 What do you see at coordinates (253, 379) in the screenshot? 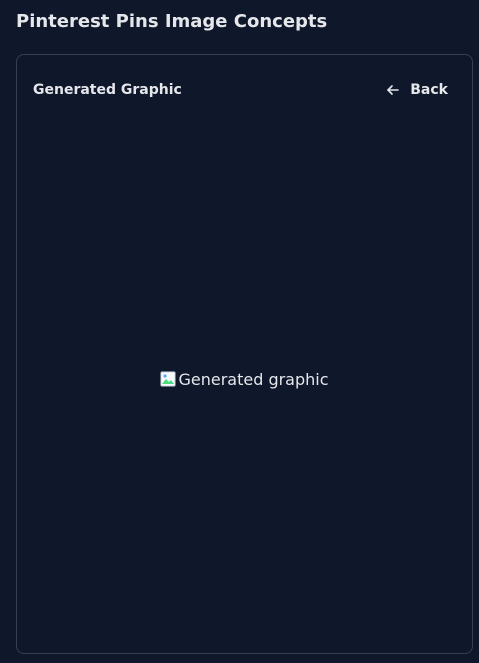
I see `image-alt-text: Generated graphic` at bounding box center [253, 379].